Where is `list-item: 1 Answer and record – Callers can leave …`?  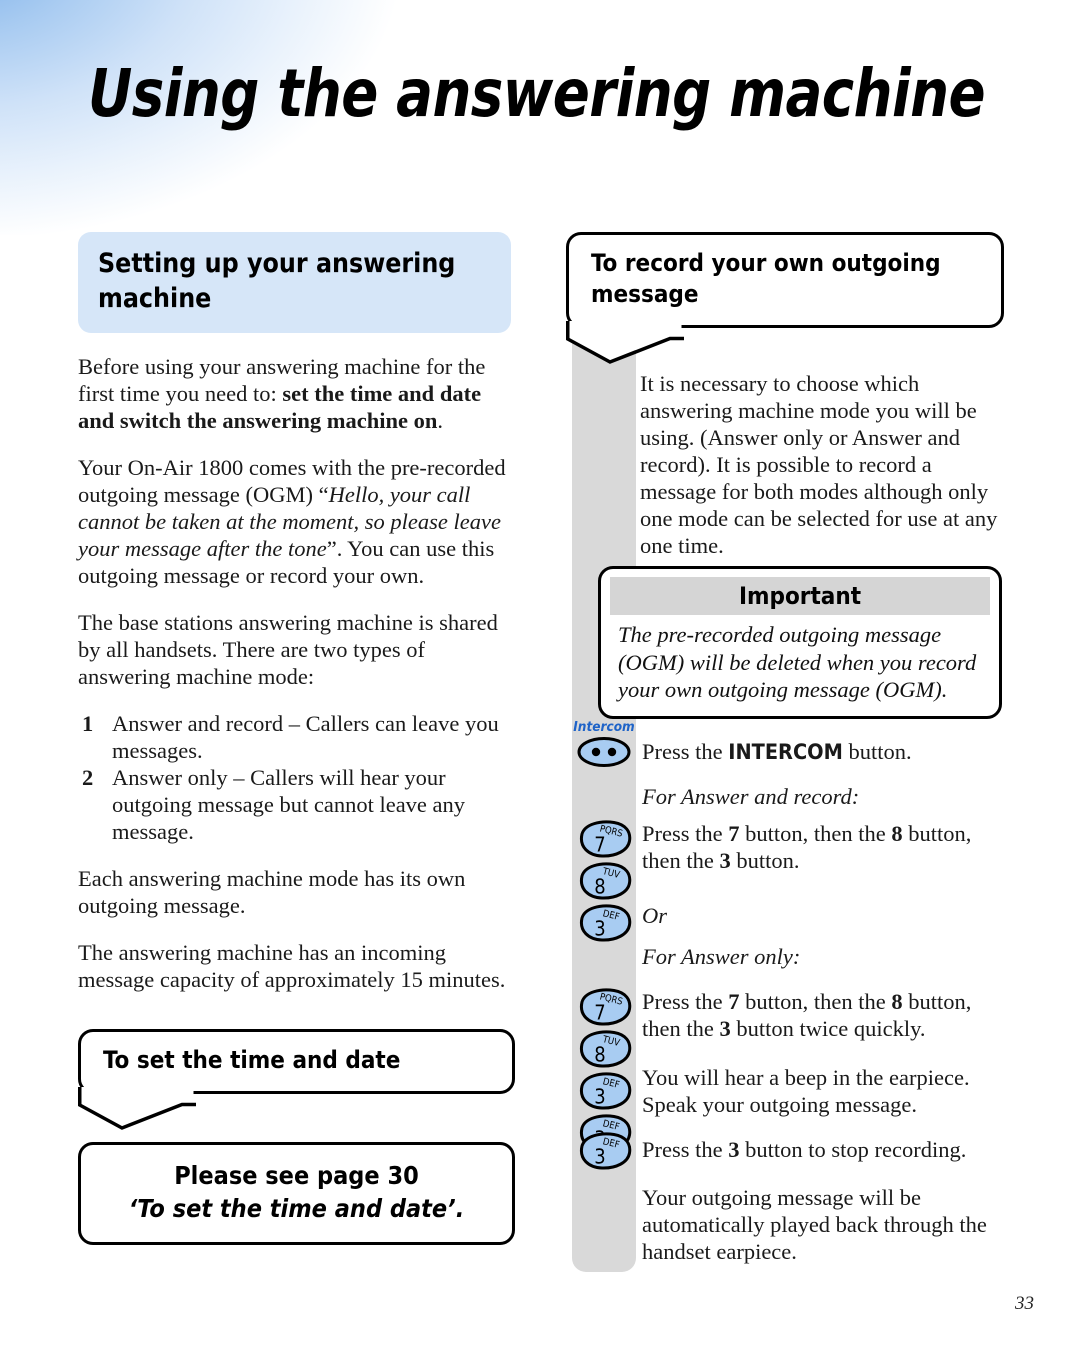
list-item: 1 Answer and record – Callers can leave … is located at coordinates (296, 737).